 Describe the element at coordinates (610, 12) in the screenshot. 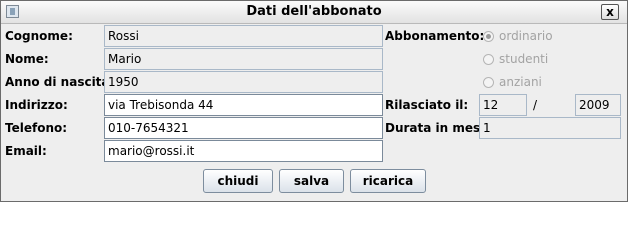

I see `close-button: x` at that location.